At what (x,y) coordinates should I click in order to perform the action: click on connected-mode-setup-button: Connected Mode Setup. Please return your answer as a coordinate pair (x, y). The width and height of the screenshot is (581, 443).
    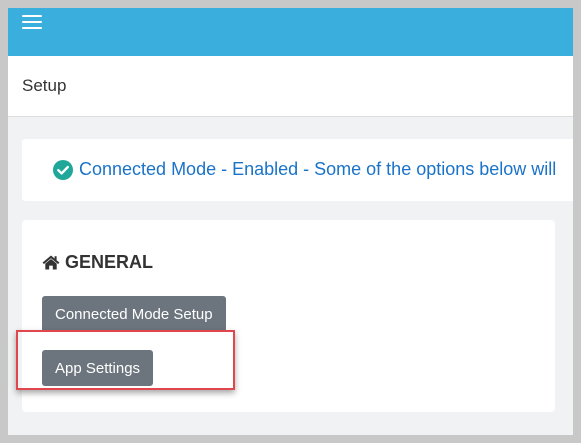
    Looking at the image, I should click on (134, 314).